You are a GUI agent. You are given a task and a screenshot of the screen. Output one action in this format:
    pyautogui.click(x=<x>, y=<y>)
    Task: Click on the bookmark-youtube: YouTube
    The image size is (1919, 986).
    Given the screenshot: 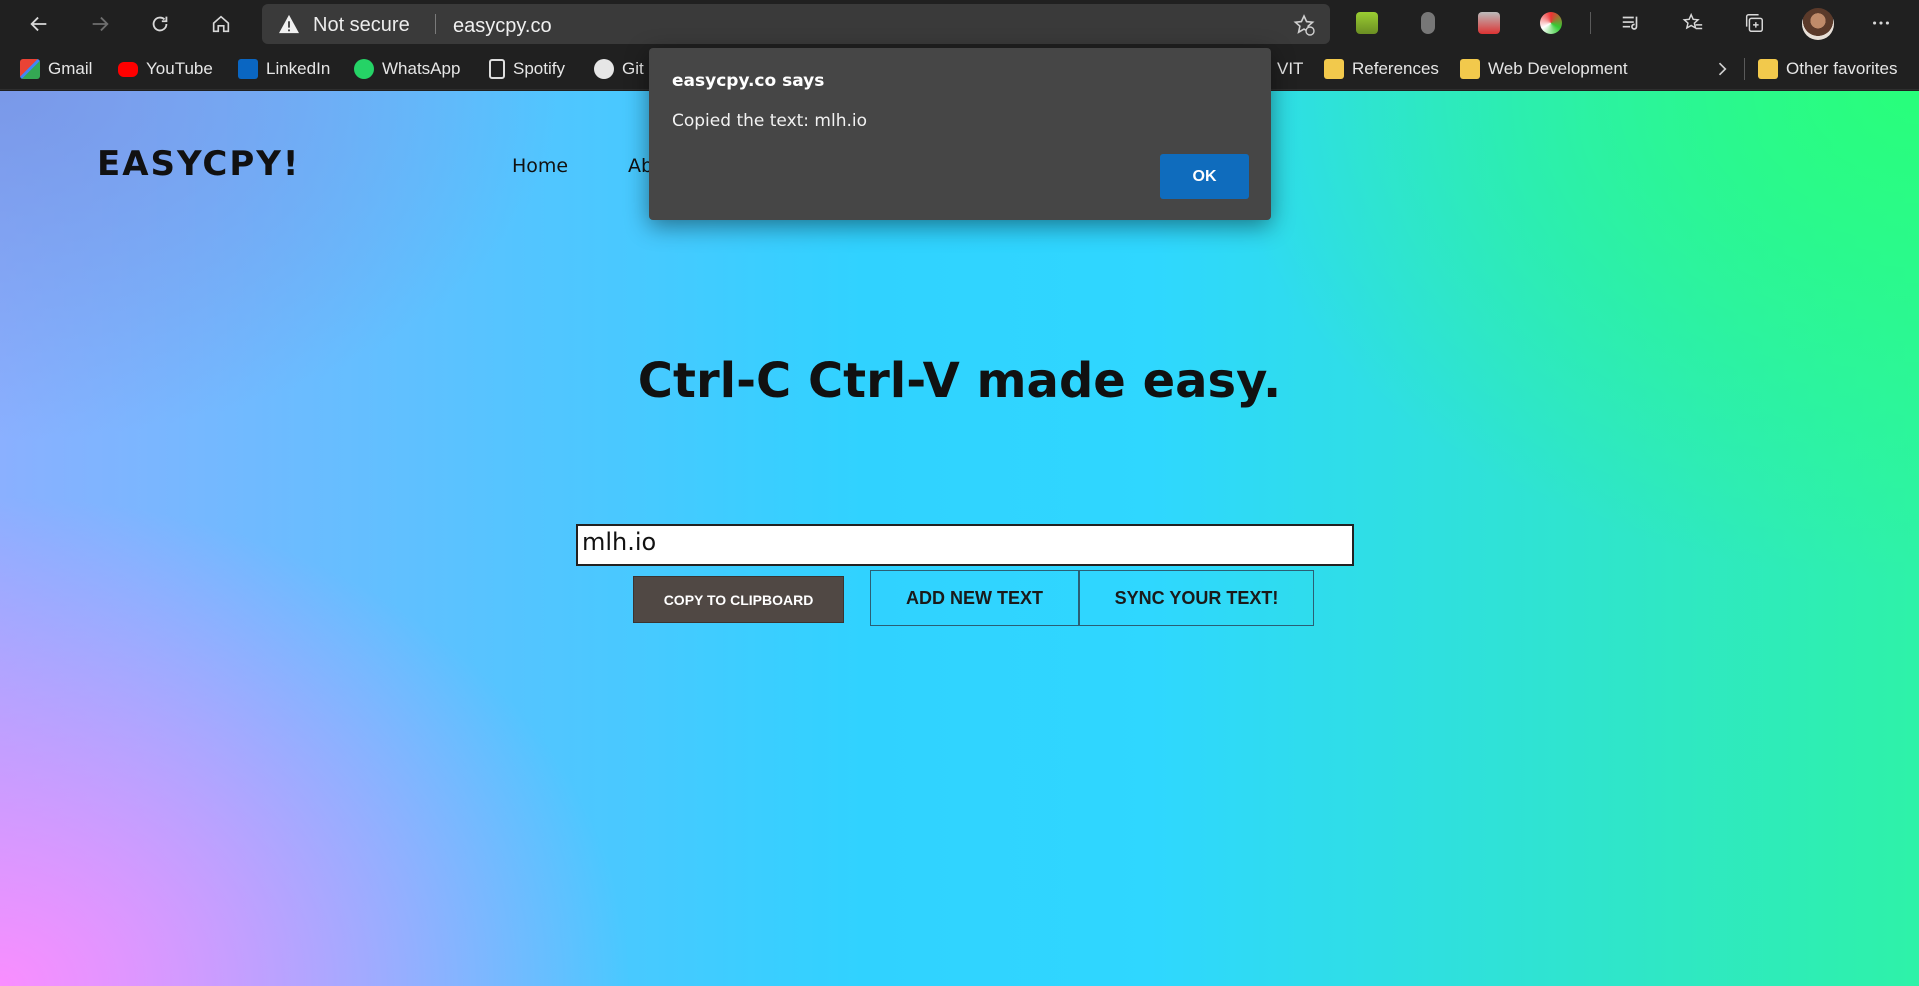 What is the action you would take?
    pyautogui.click(x=165, y=69)
    